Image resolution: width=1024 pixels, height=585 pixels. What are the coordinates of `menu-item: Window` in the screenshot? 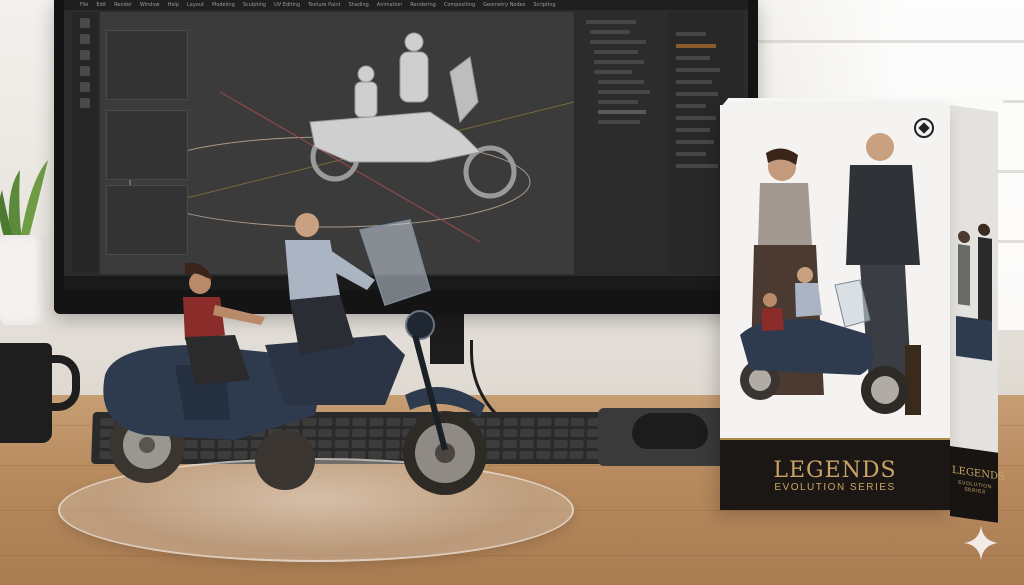 It's located at (149, 5).